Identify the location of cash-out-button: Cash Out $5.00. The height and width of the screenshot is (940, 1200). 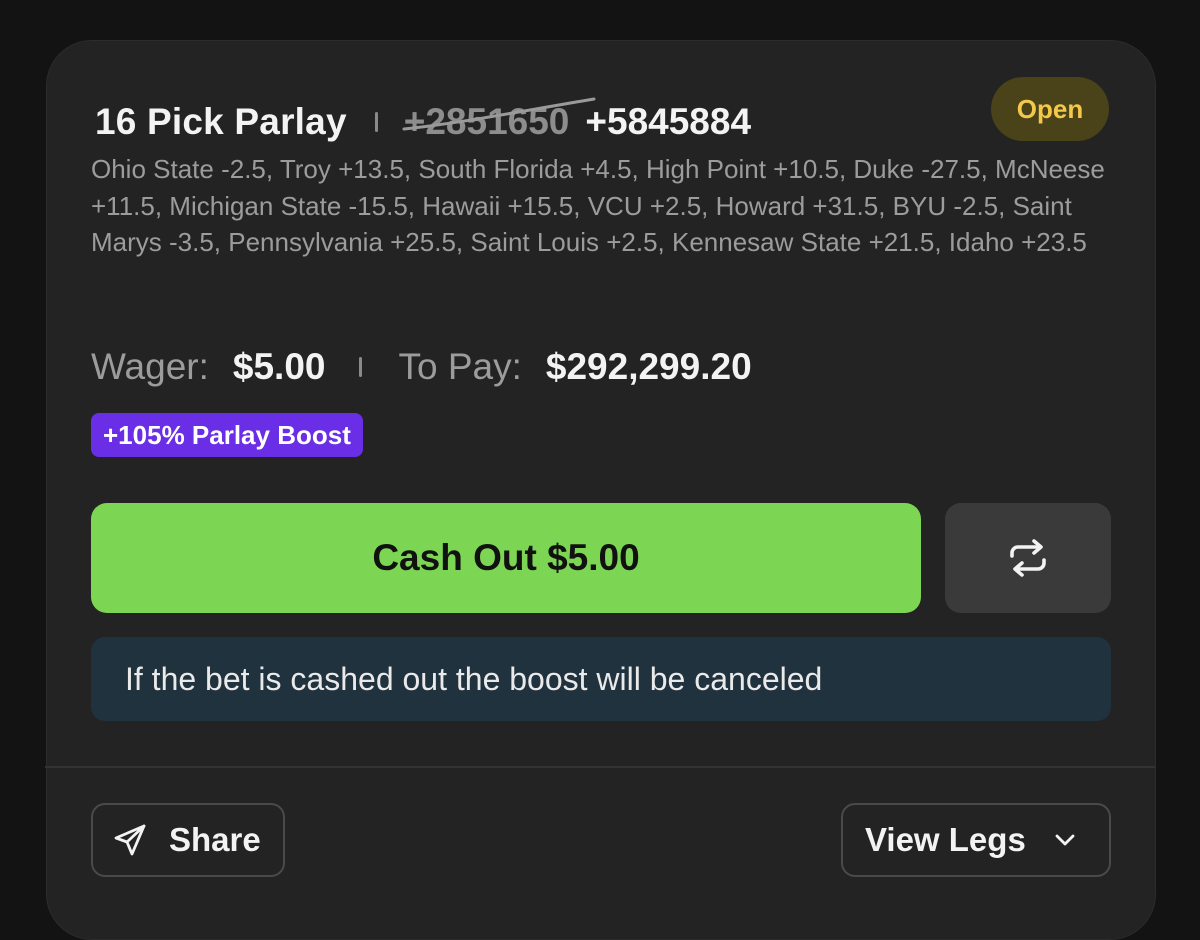
(506, 558).